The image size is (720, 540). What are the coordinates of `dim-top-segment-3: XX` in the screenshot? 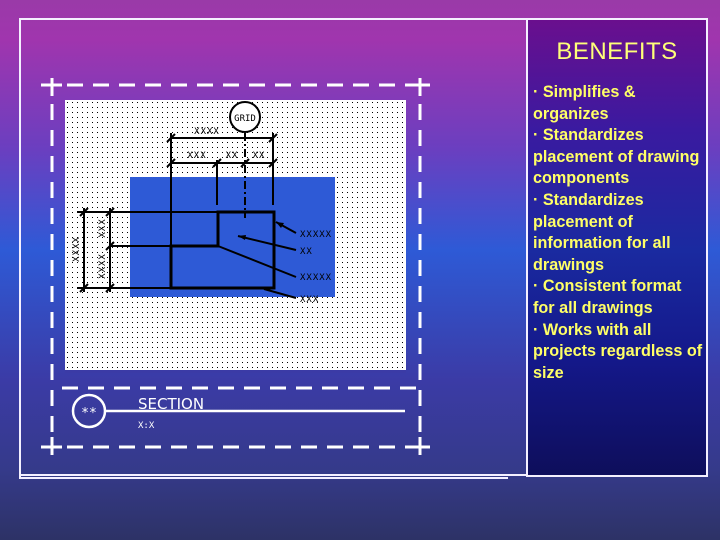 It's located at (259, 156).